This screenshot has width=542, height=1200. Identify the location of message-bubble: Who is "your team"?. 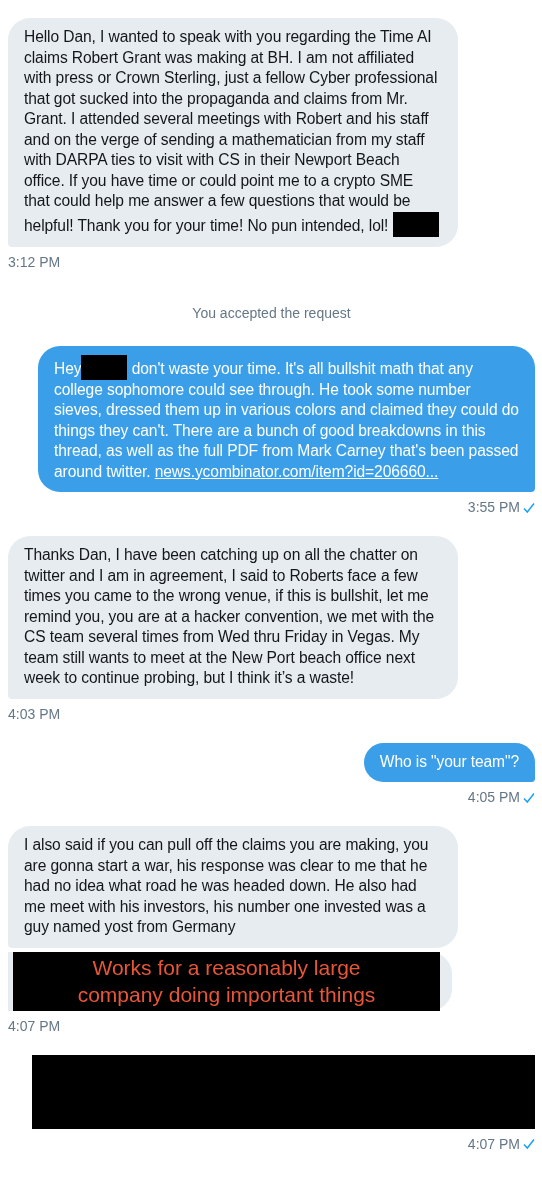
(449, 762).